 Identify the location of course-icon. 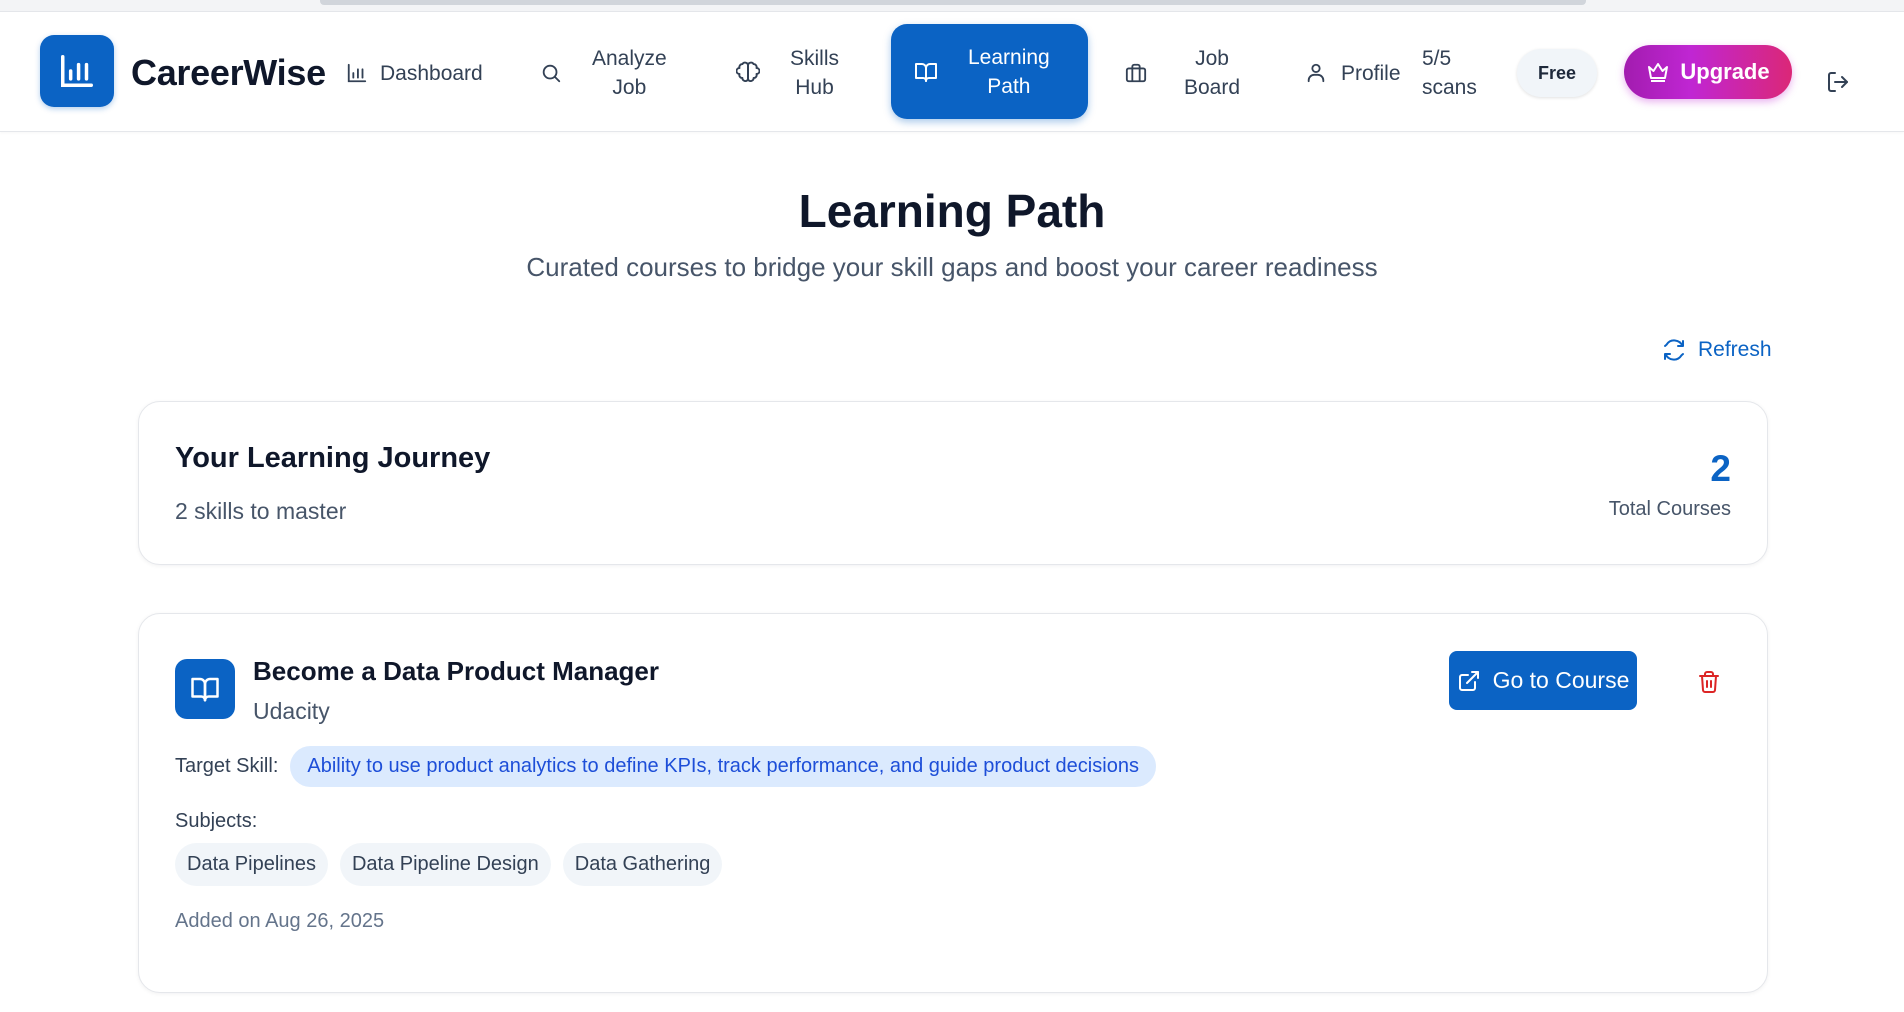
(205, 689).